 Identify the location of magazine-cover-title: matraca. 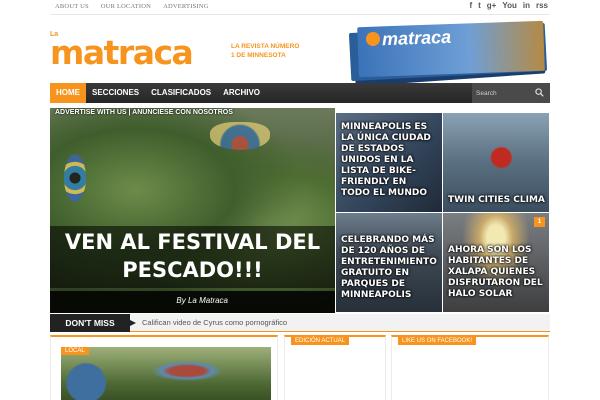
(416, 38).